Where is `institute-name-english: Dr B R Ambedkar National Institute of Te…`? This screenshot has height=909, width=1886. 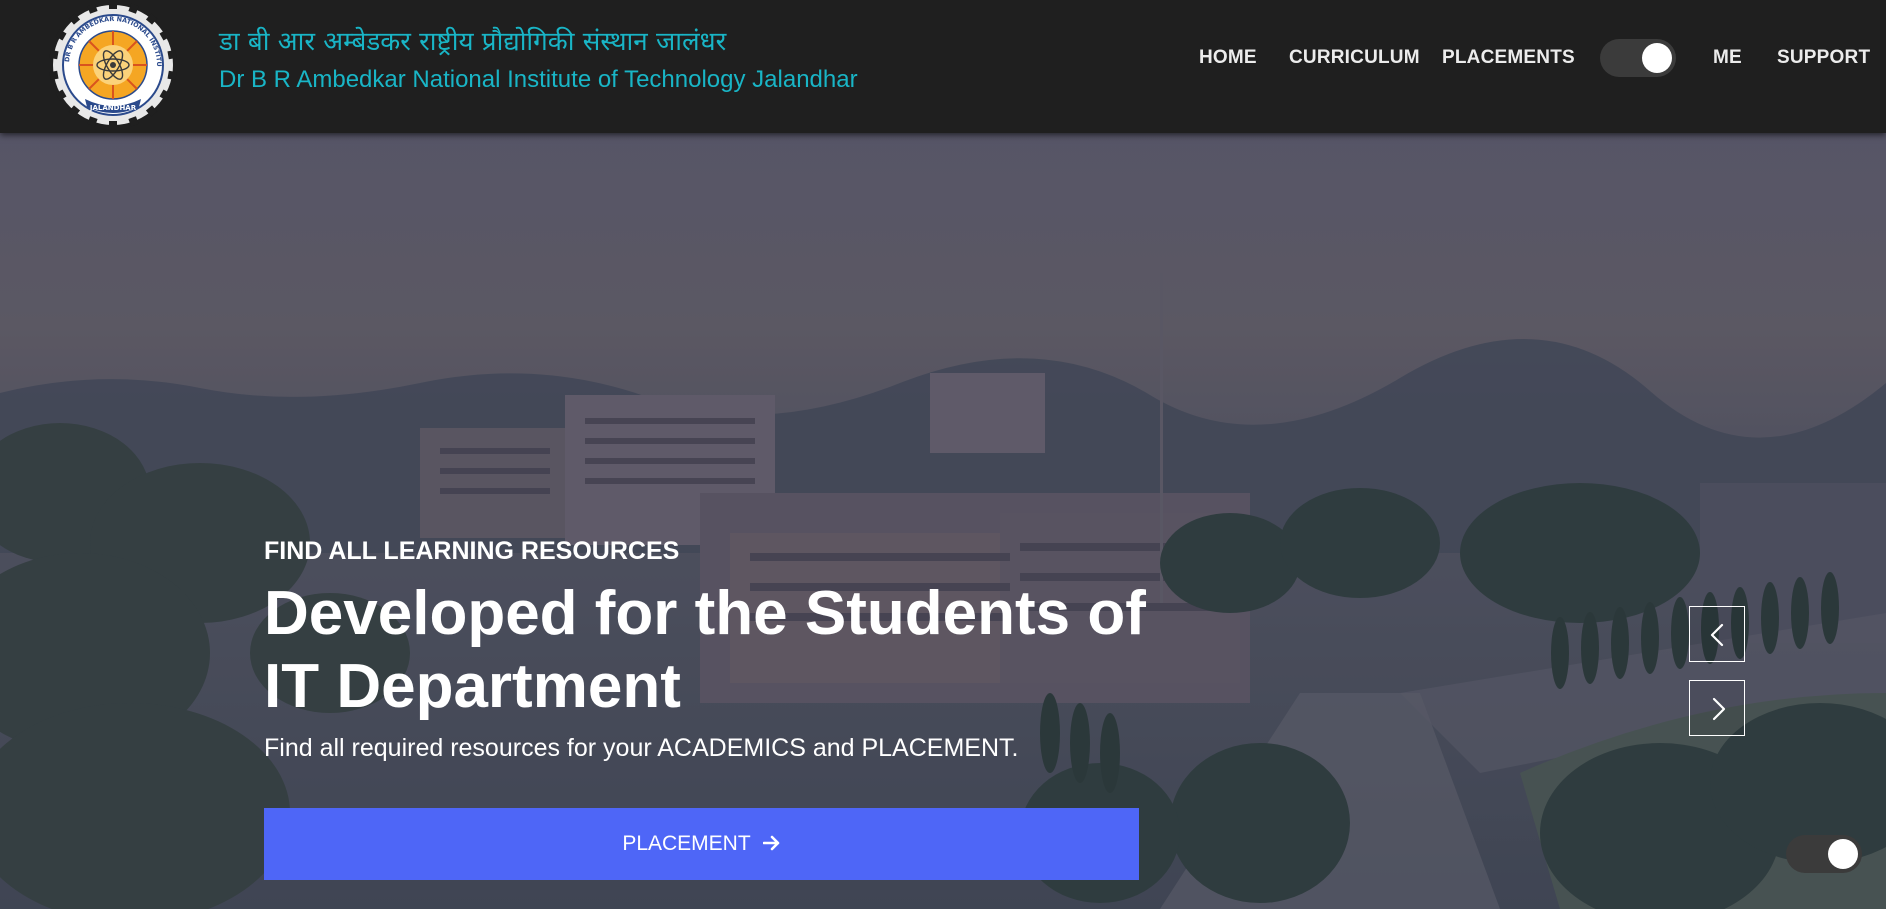 institute-name-english: Dr B R Ambedkar National Institute of Te… is located at coordinates (538, 79).